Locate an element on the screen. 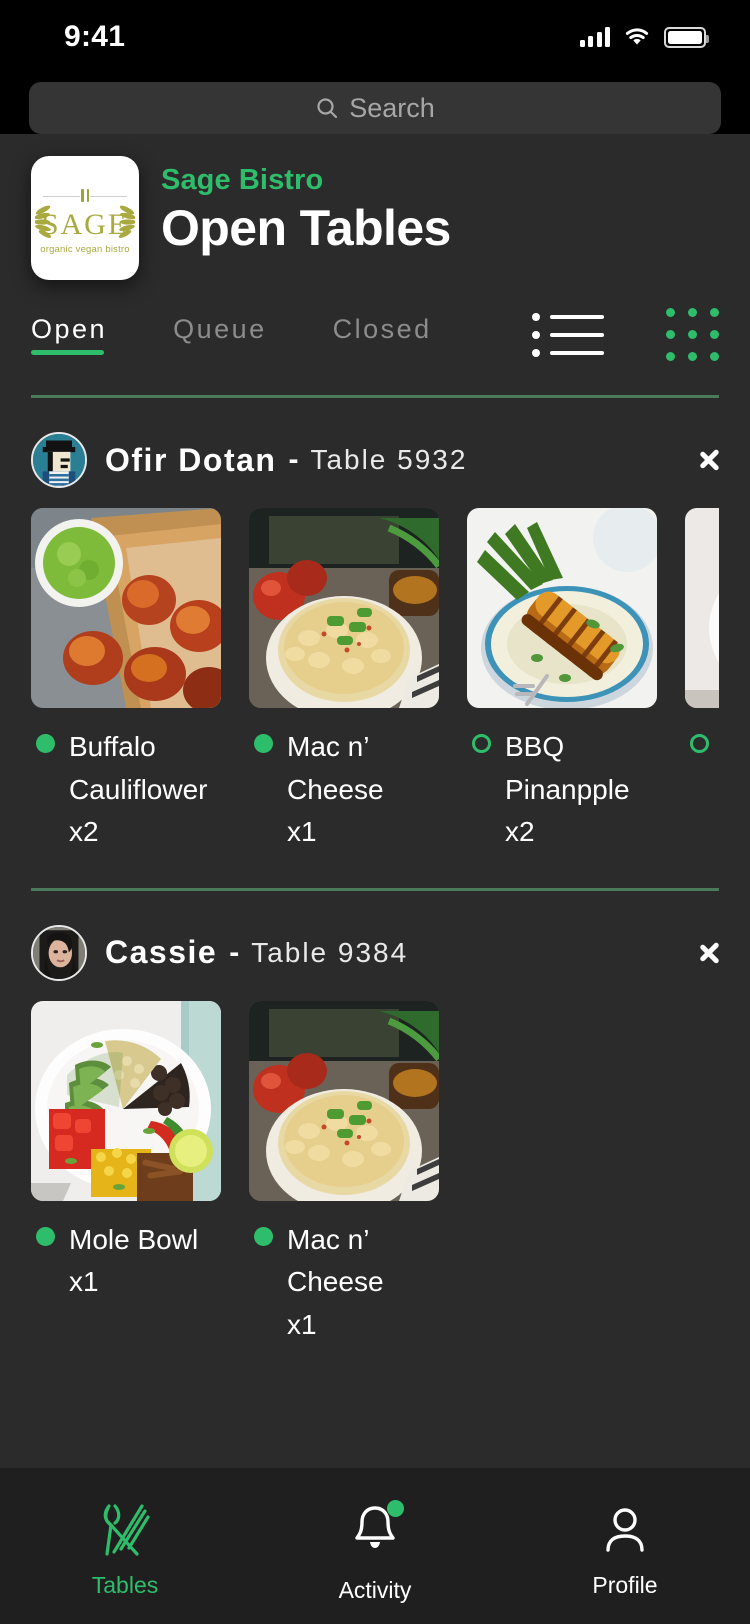 The image size is (750, 1624). order-item: Mole Bowl x1 is located at coordinates (126, 1173).